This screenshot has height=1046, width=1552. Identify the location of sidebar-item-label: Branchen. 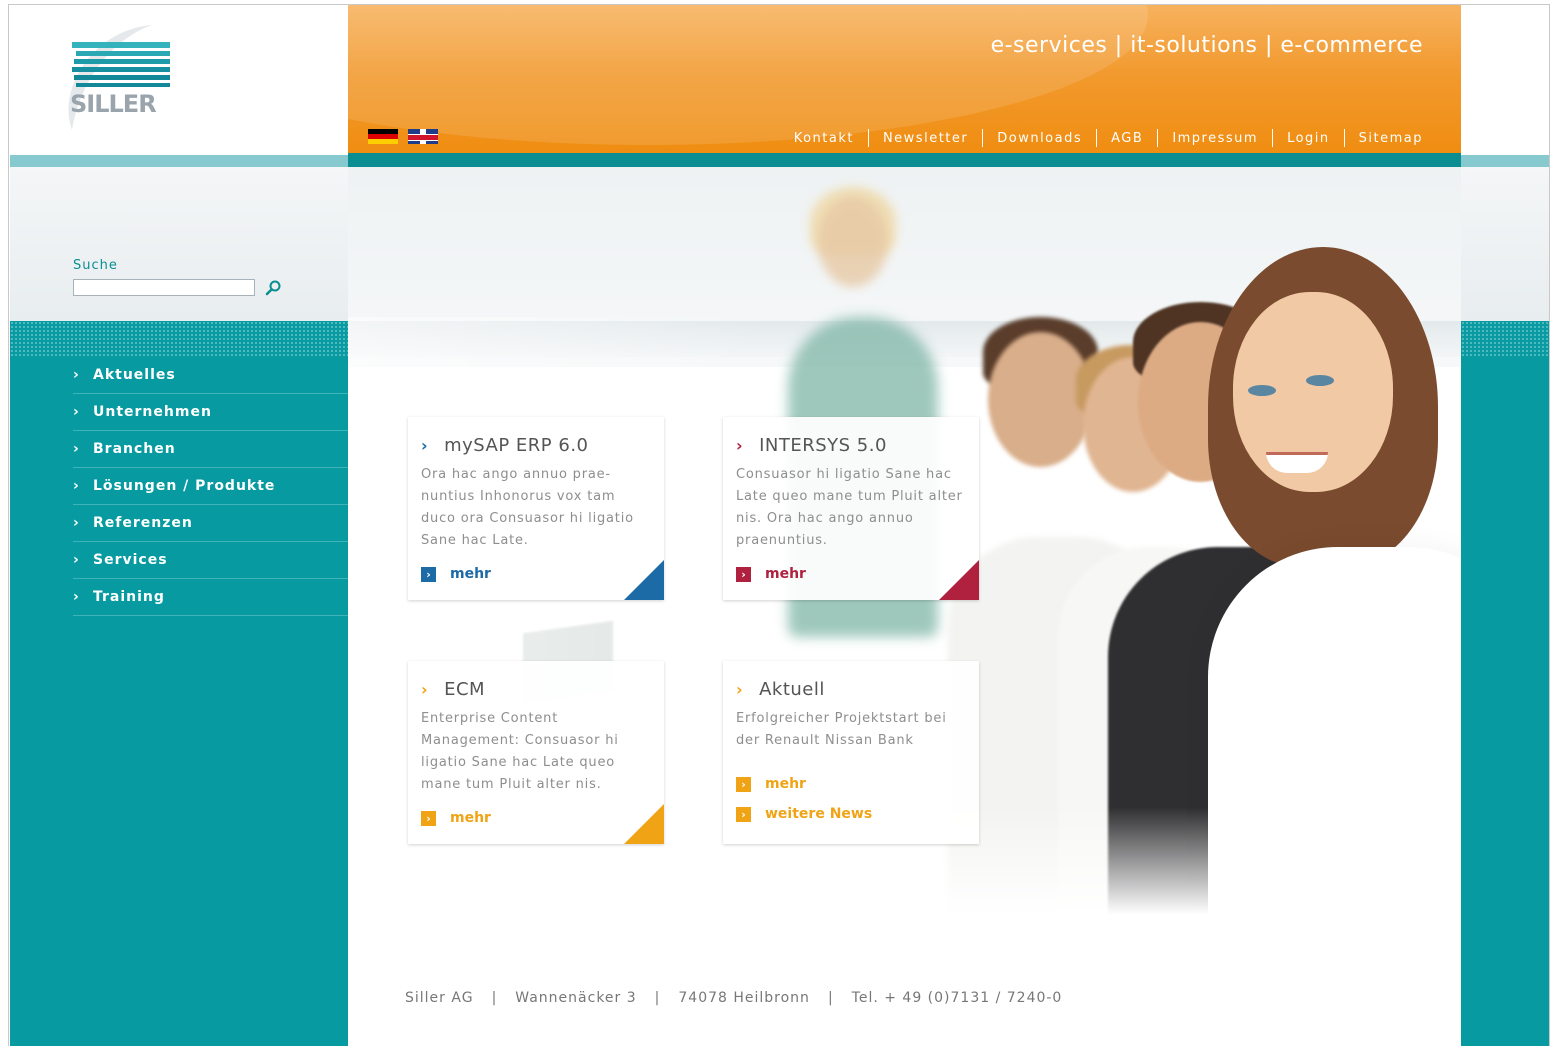
(134, 449).